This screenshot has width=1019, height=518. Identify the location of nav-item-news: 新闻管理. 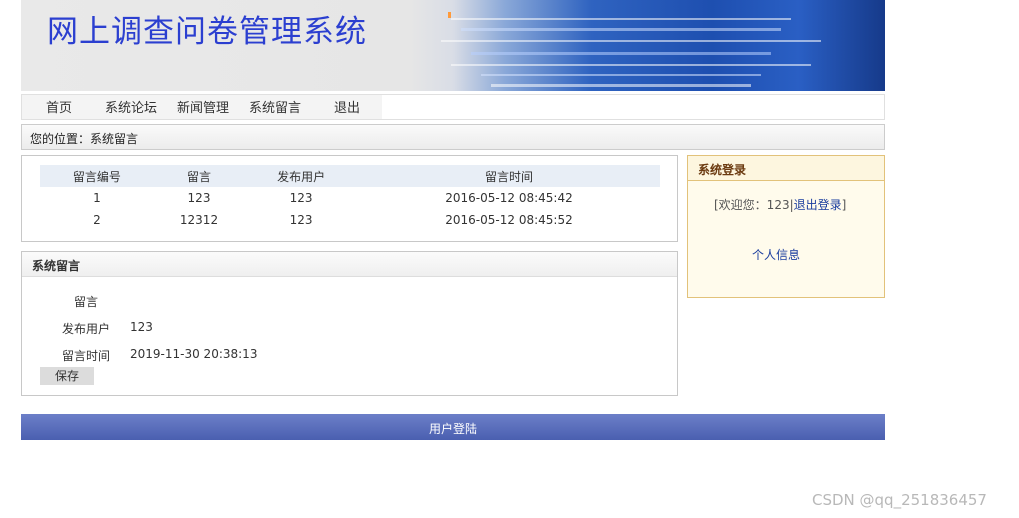
(203, 106).